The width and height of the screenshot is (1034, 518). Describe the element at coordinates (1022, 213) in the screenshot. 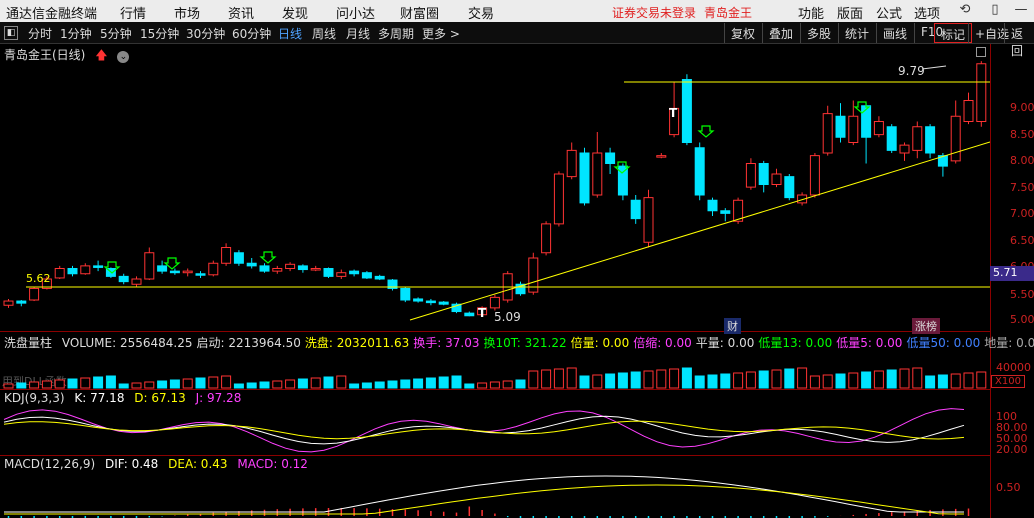

I see `price-axis-label: 7.00` at that location.